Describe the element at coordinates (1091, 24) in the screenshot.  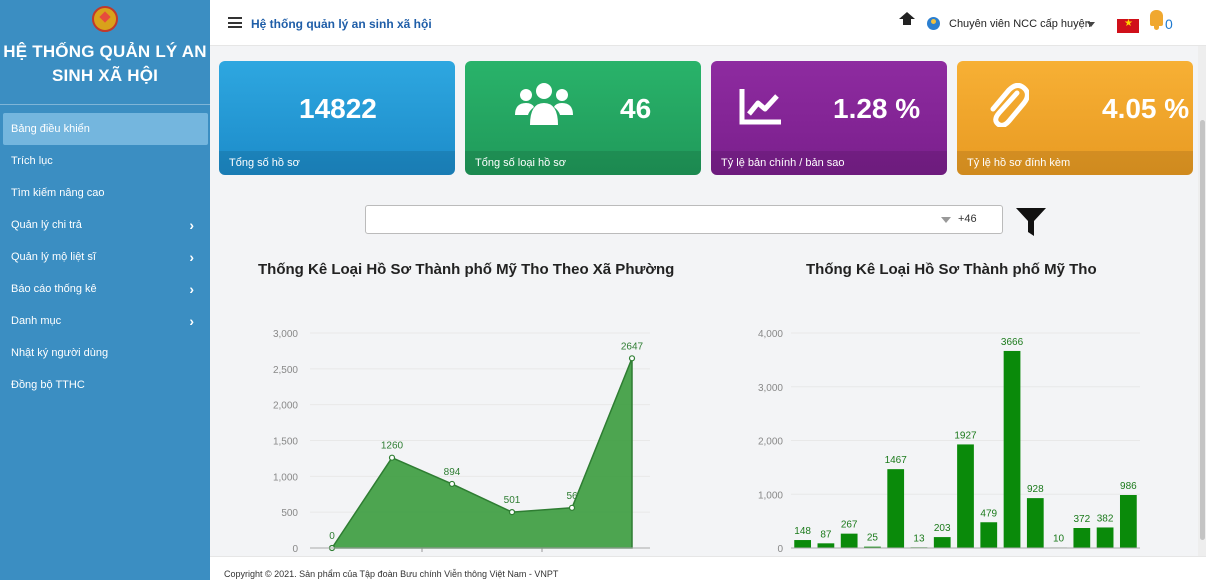
I see `caret-down-icon` at that location.